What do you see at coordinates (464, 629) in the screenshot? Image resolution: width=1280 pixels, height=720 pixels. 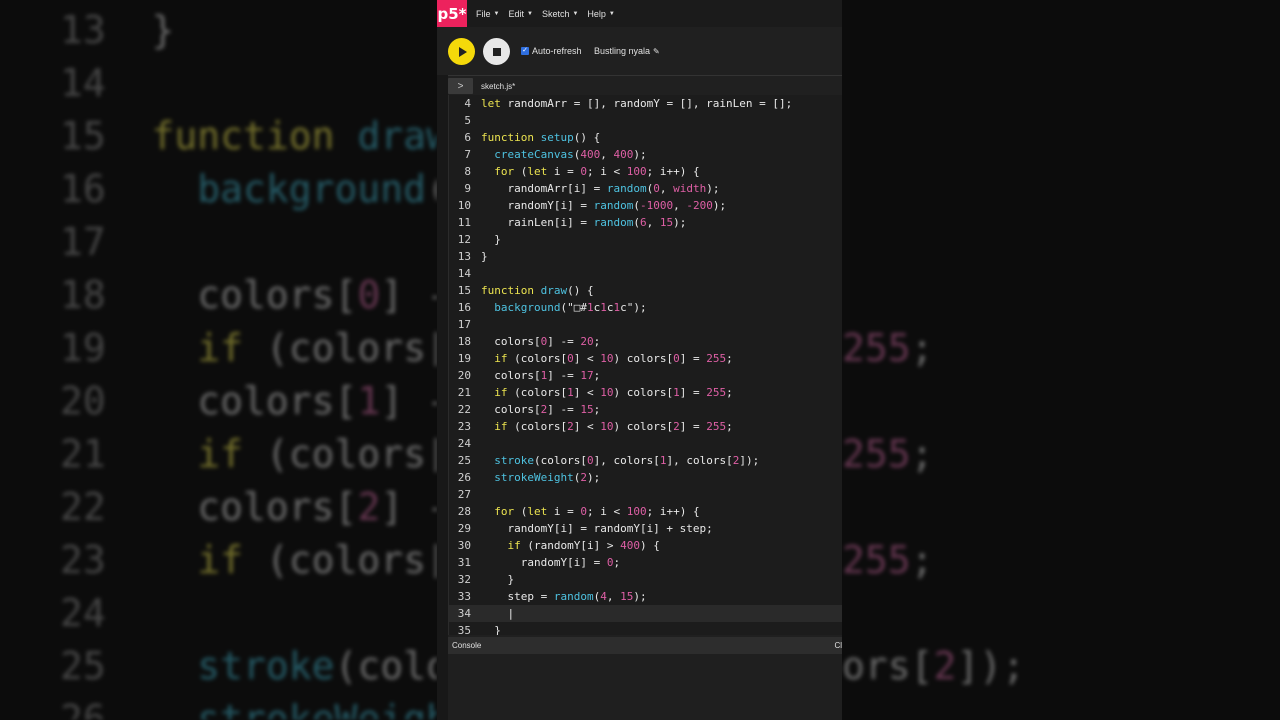 I see `line-number: 35` at bounding box center [464, 629].